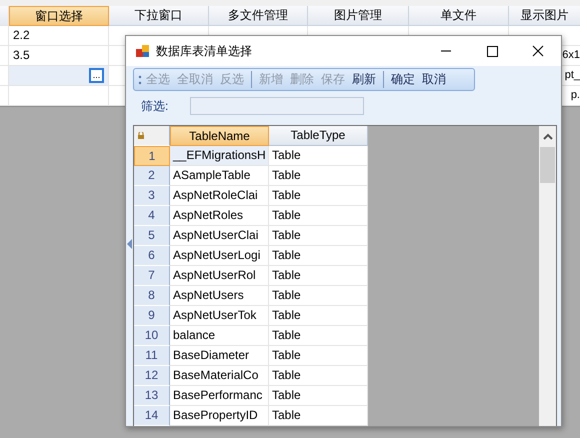 The height and width of the screenshot is (438, 580). I want to click on table-cell: AspNetUserLogi, so click(219, 256).